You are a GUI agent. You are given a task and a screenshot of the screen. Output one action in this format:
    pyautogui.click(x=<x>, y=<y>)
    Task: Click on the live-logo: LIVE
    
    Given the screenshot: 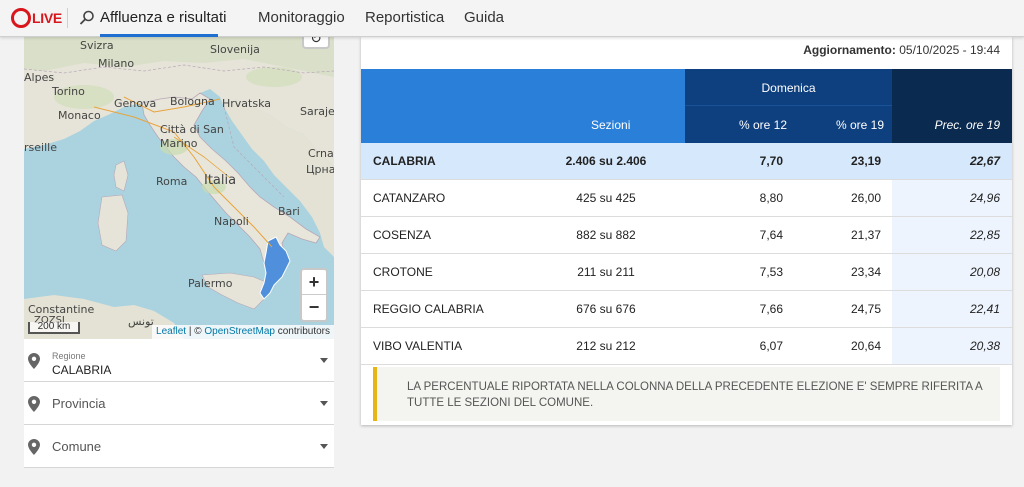 What is the action you would take?
    pyautogui.click(x=36, y=18)
    